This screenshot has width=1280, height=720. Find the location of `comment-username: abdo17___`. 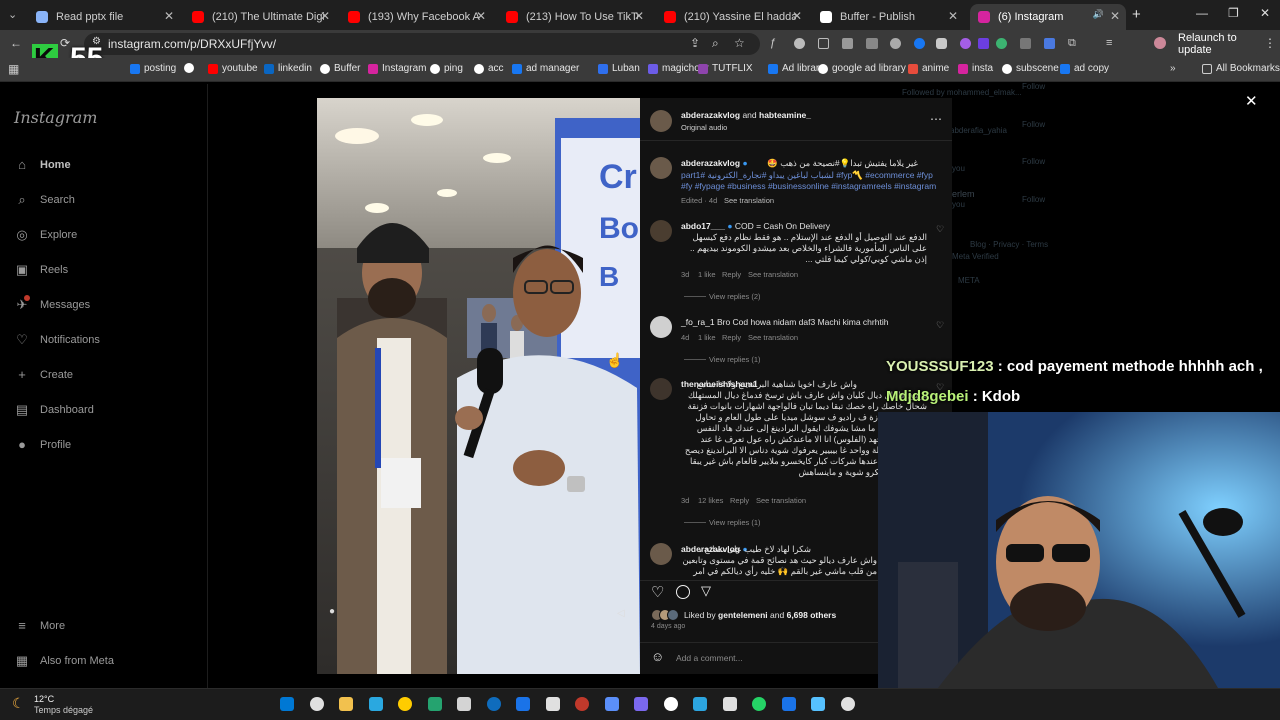

comment-username: abdo17___ is located at coordinates (703, 226).